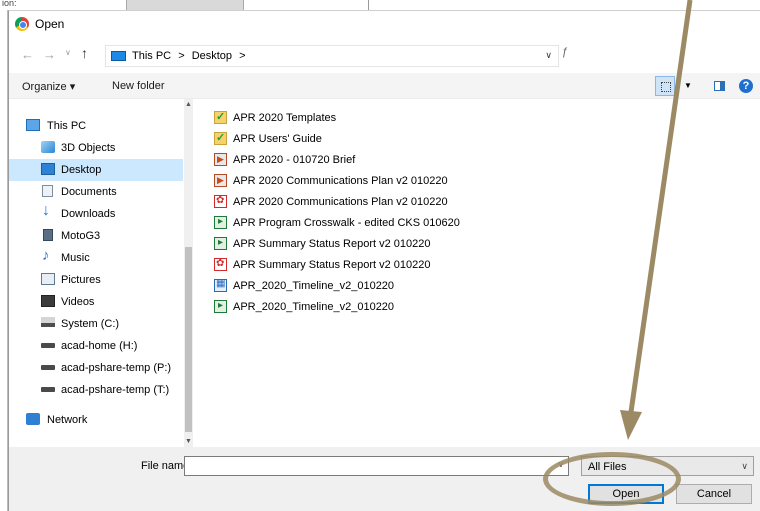 The image size is (760, 511). I want to click on scroll-down-icon: ▼, so click(188, 441).